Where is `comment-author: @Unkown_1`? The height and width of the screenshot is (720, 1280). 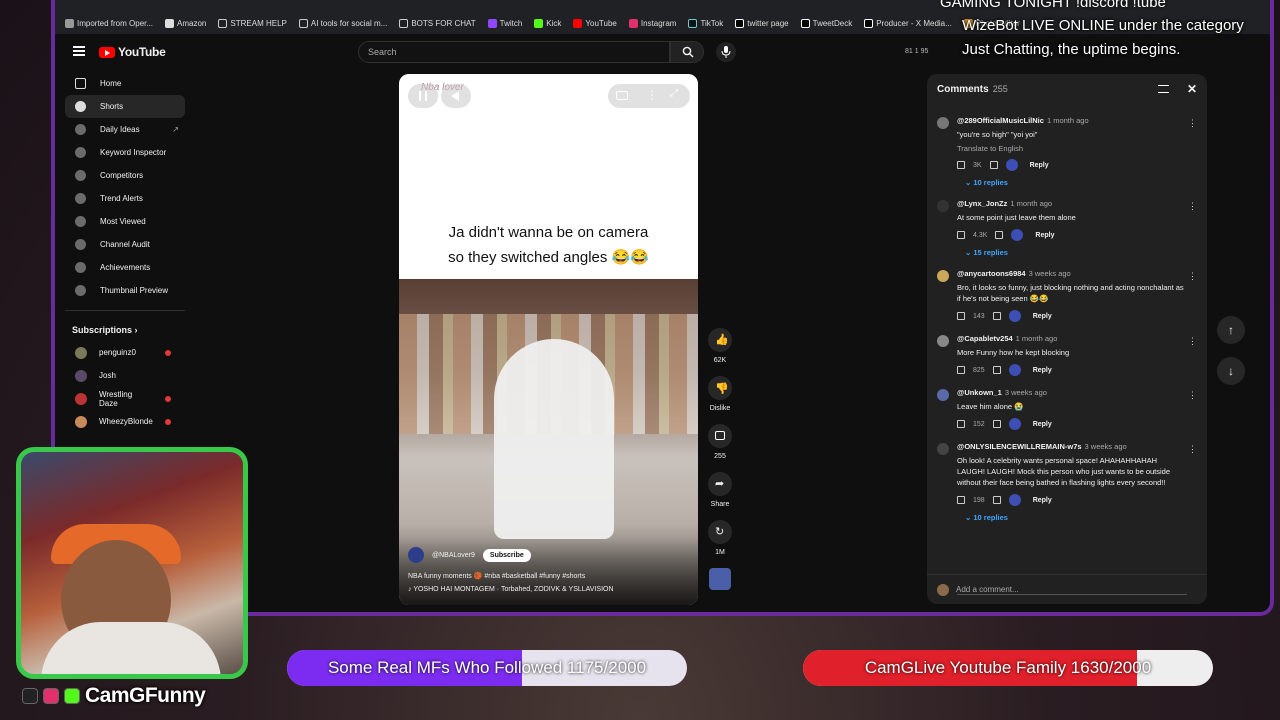 comment-author: @Unkown_1 is located at coordinates (979, 392).